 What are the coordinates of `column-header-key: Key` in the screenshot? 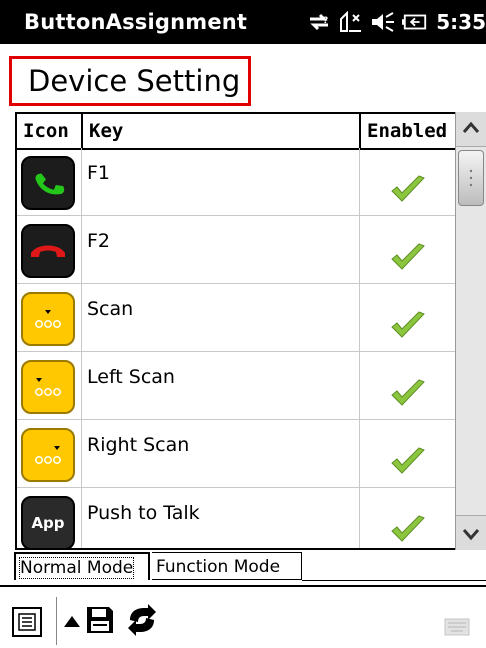 It's located at (106, 131).